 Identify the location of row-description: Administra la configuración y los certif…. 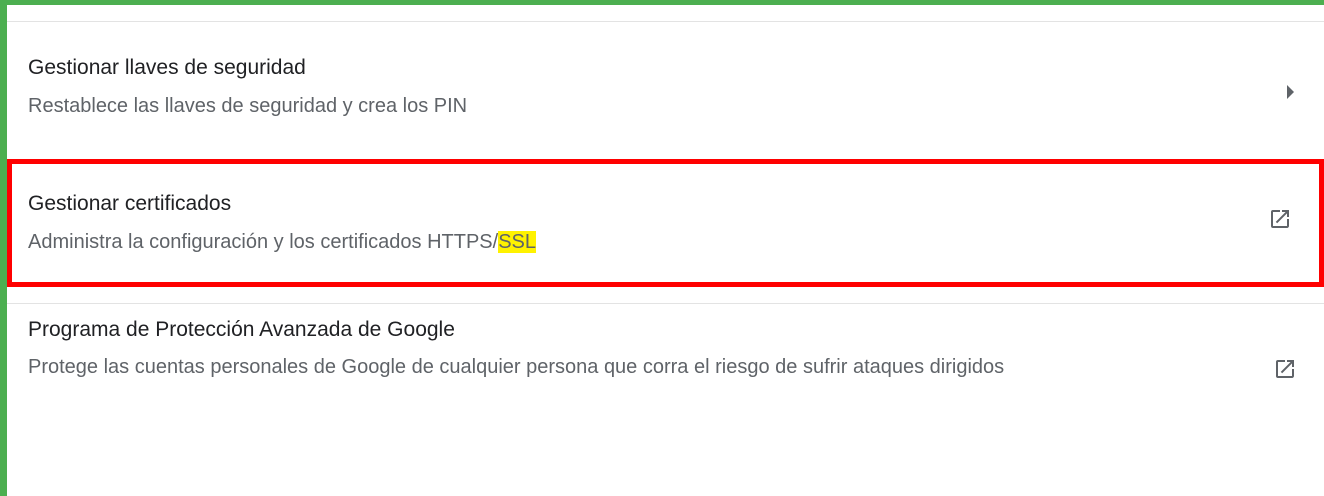
(673, 242).